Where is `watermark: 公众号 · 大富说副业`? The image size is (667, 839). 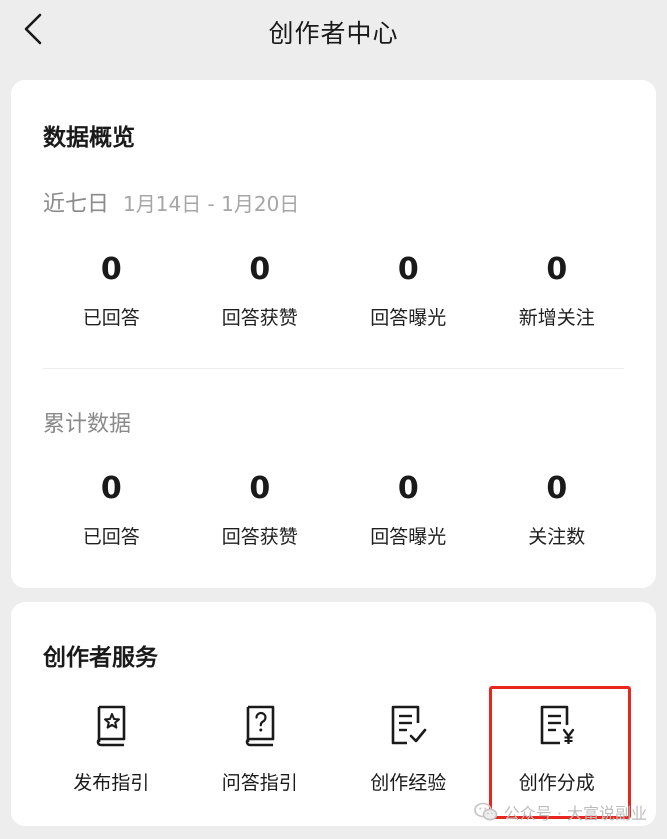
watermark: 公众号 · 大富说副业 is located at coordinates (560, 812).